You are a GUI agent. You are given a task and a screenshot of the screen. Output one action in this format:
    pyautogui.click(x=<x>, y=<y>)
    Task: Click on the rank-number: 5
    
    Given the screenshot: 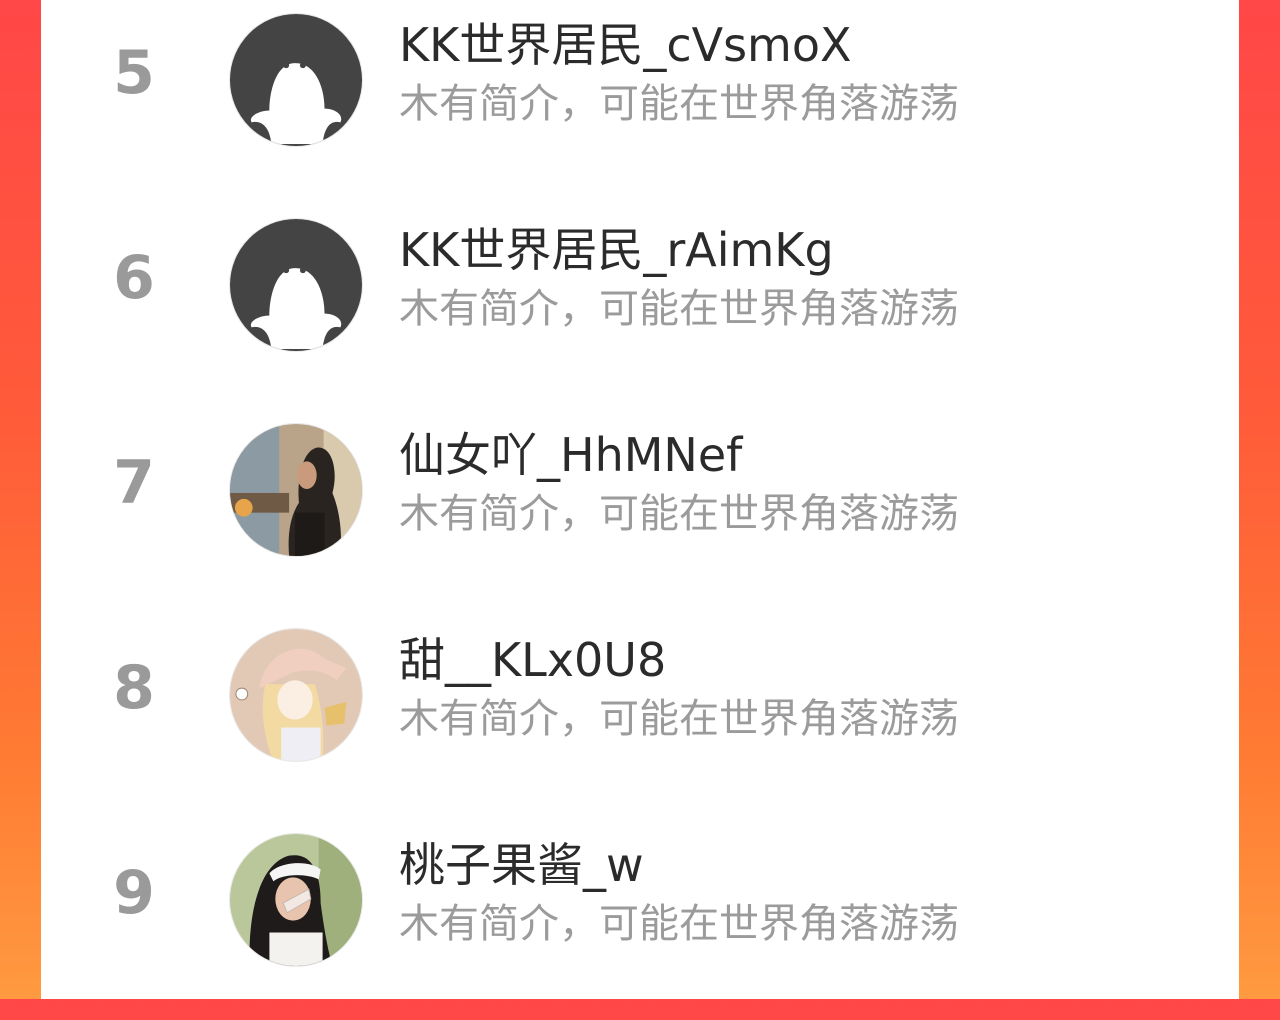 What is the action you would take?
    pyautogui.click(x=134, y=73)
    